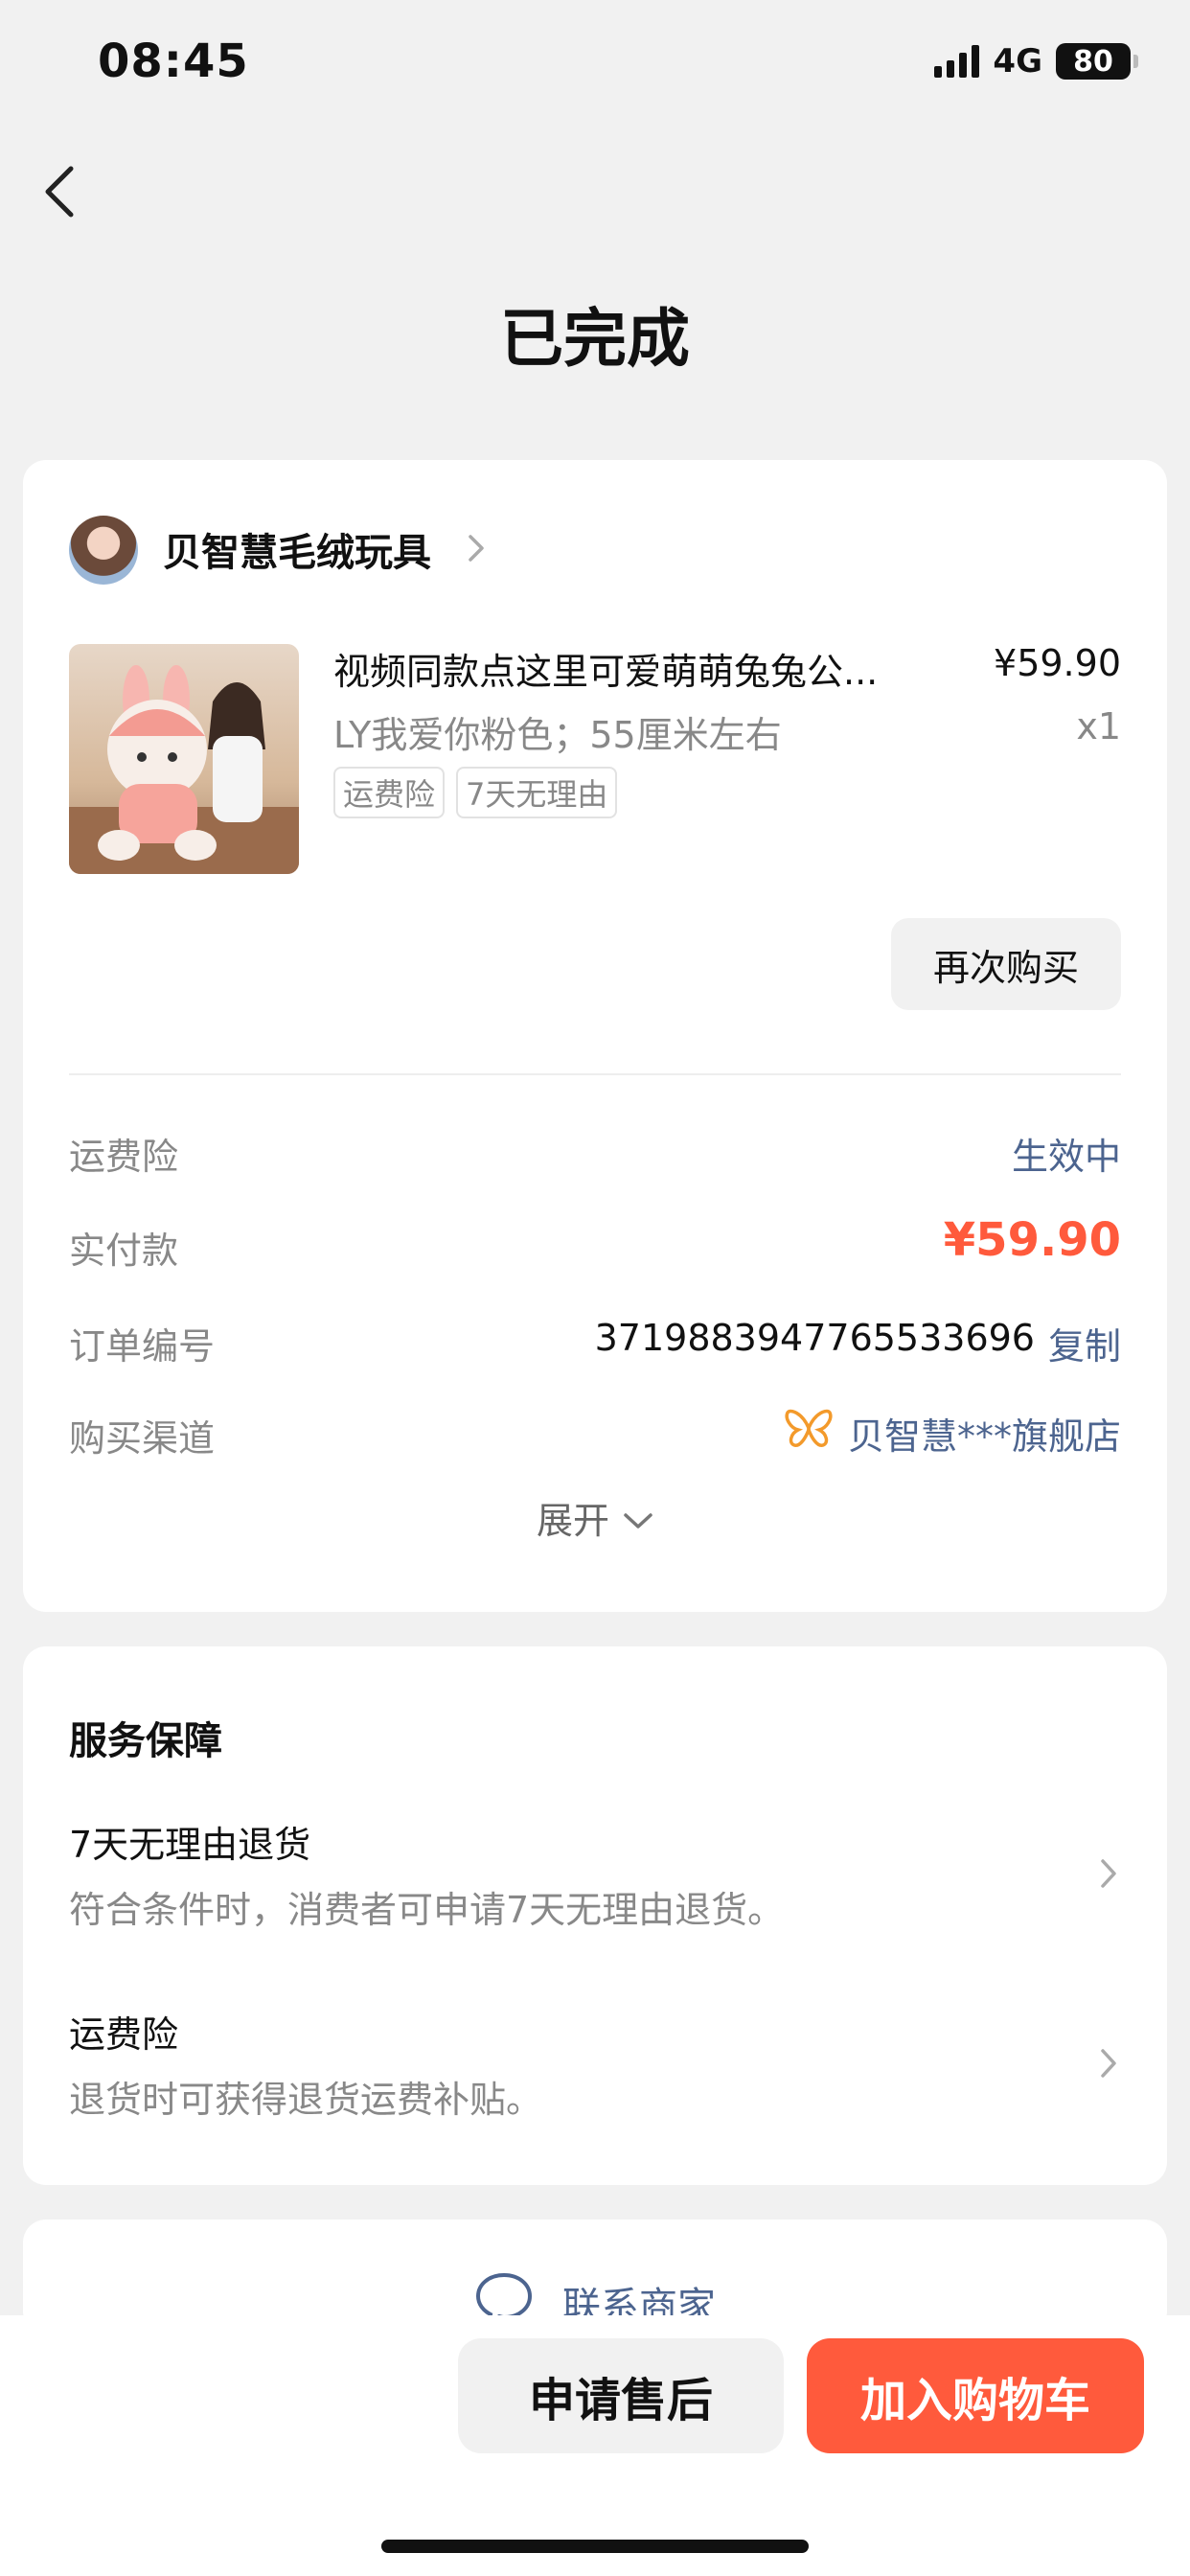 The image size is (1190, 2576). I want to click on order-number-row: 3719883947765533696 复制, so click(858, 1343).